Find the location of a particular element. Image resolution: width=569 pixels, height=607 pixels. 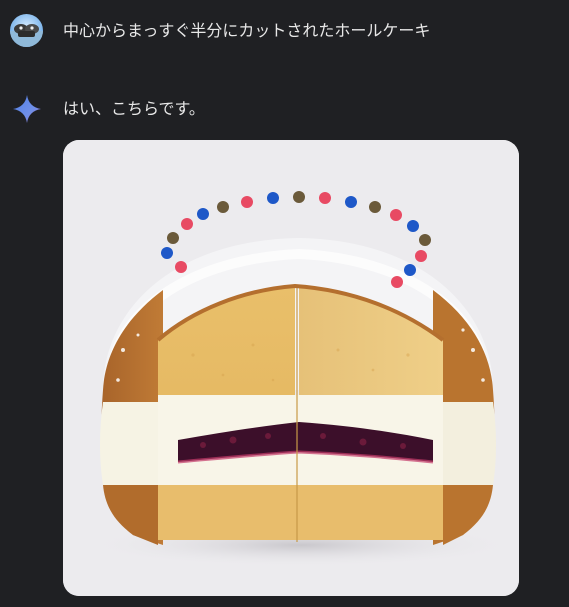

gemini-sparkle-icon is located at coordinates (27, 109).